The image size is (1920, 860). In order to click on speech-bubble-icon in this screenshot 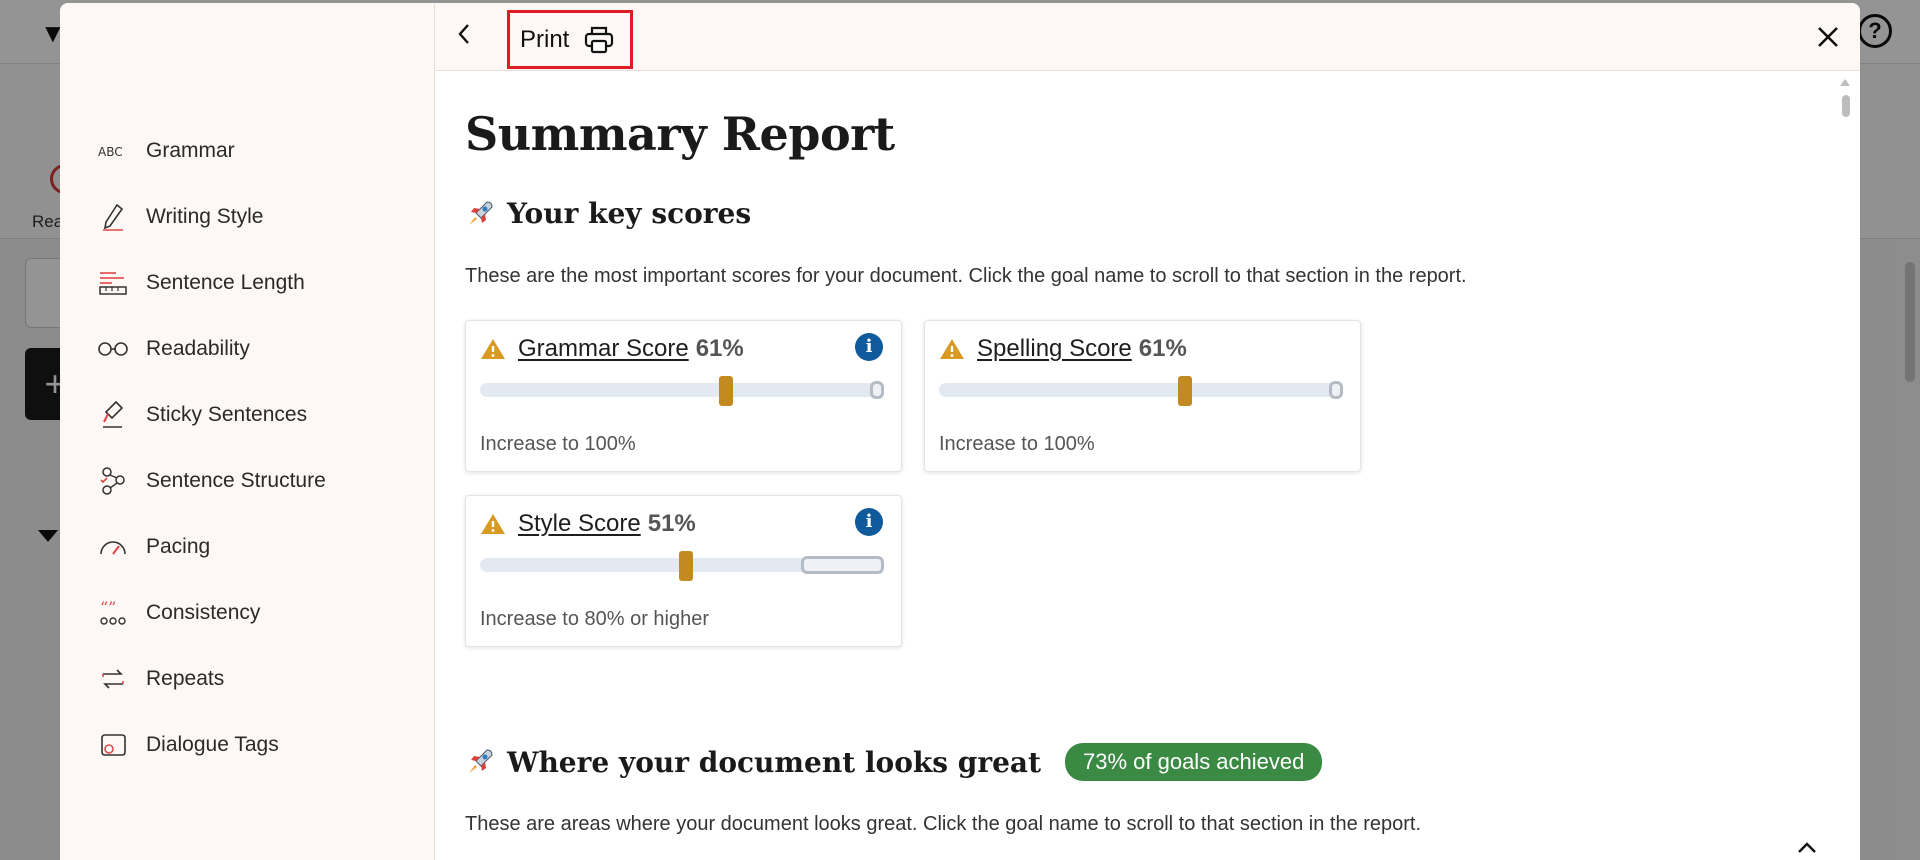, I will do `click(113, 745)`.